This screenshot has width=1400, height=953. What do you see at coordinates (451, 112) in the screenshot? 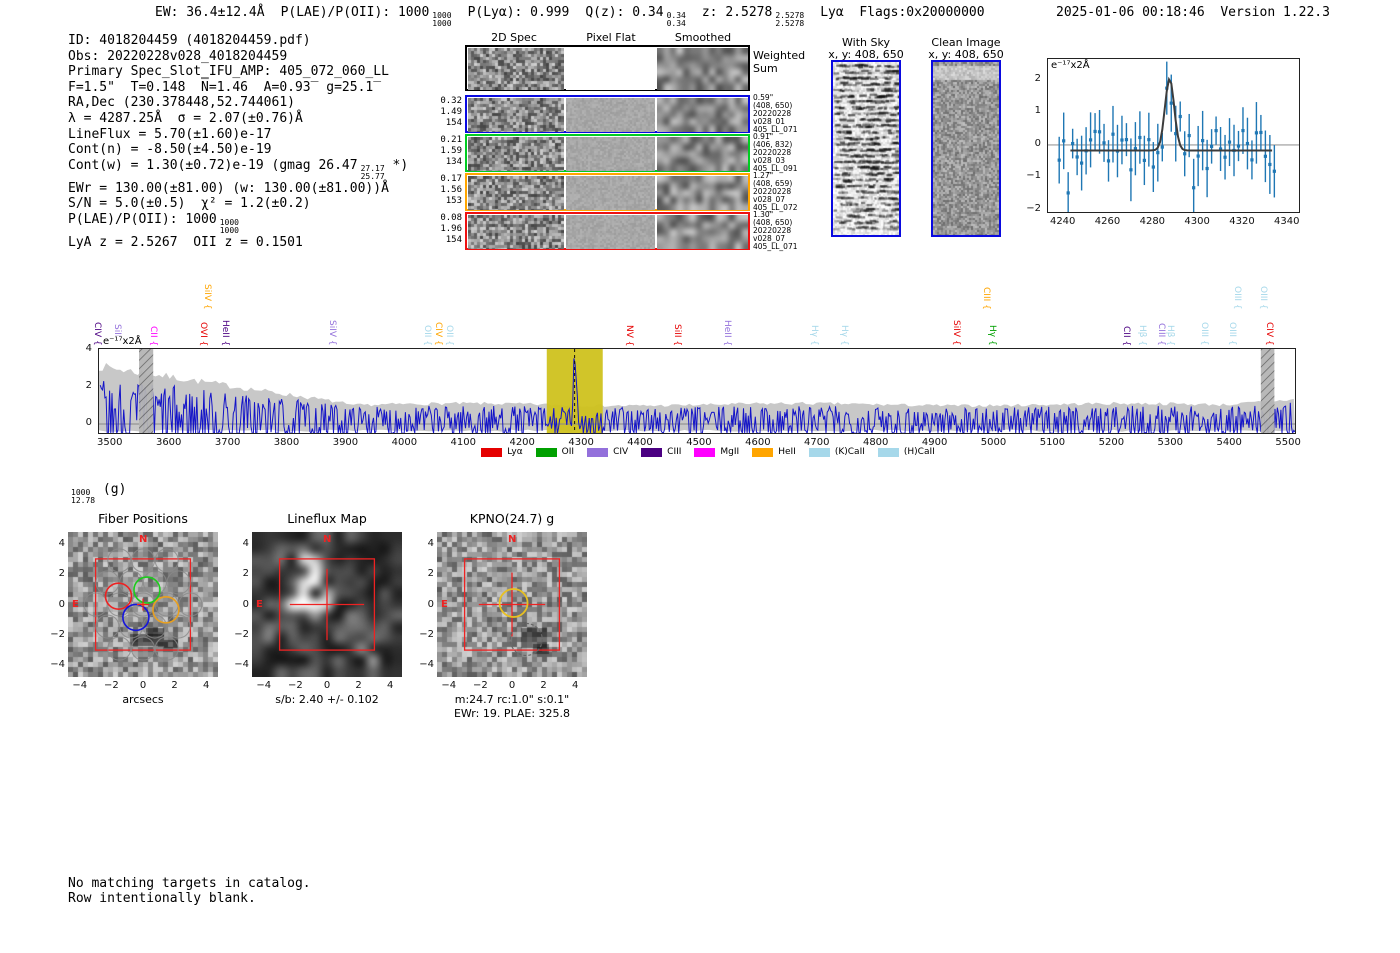
I see `fiber-row-weights: 0.32 1.49 154` at bounding box center [451, 112].